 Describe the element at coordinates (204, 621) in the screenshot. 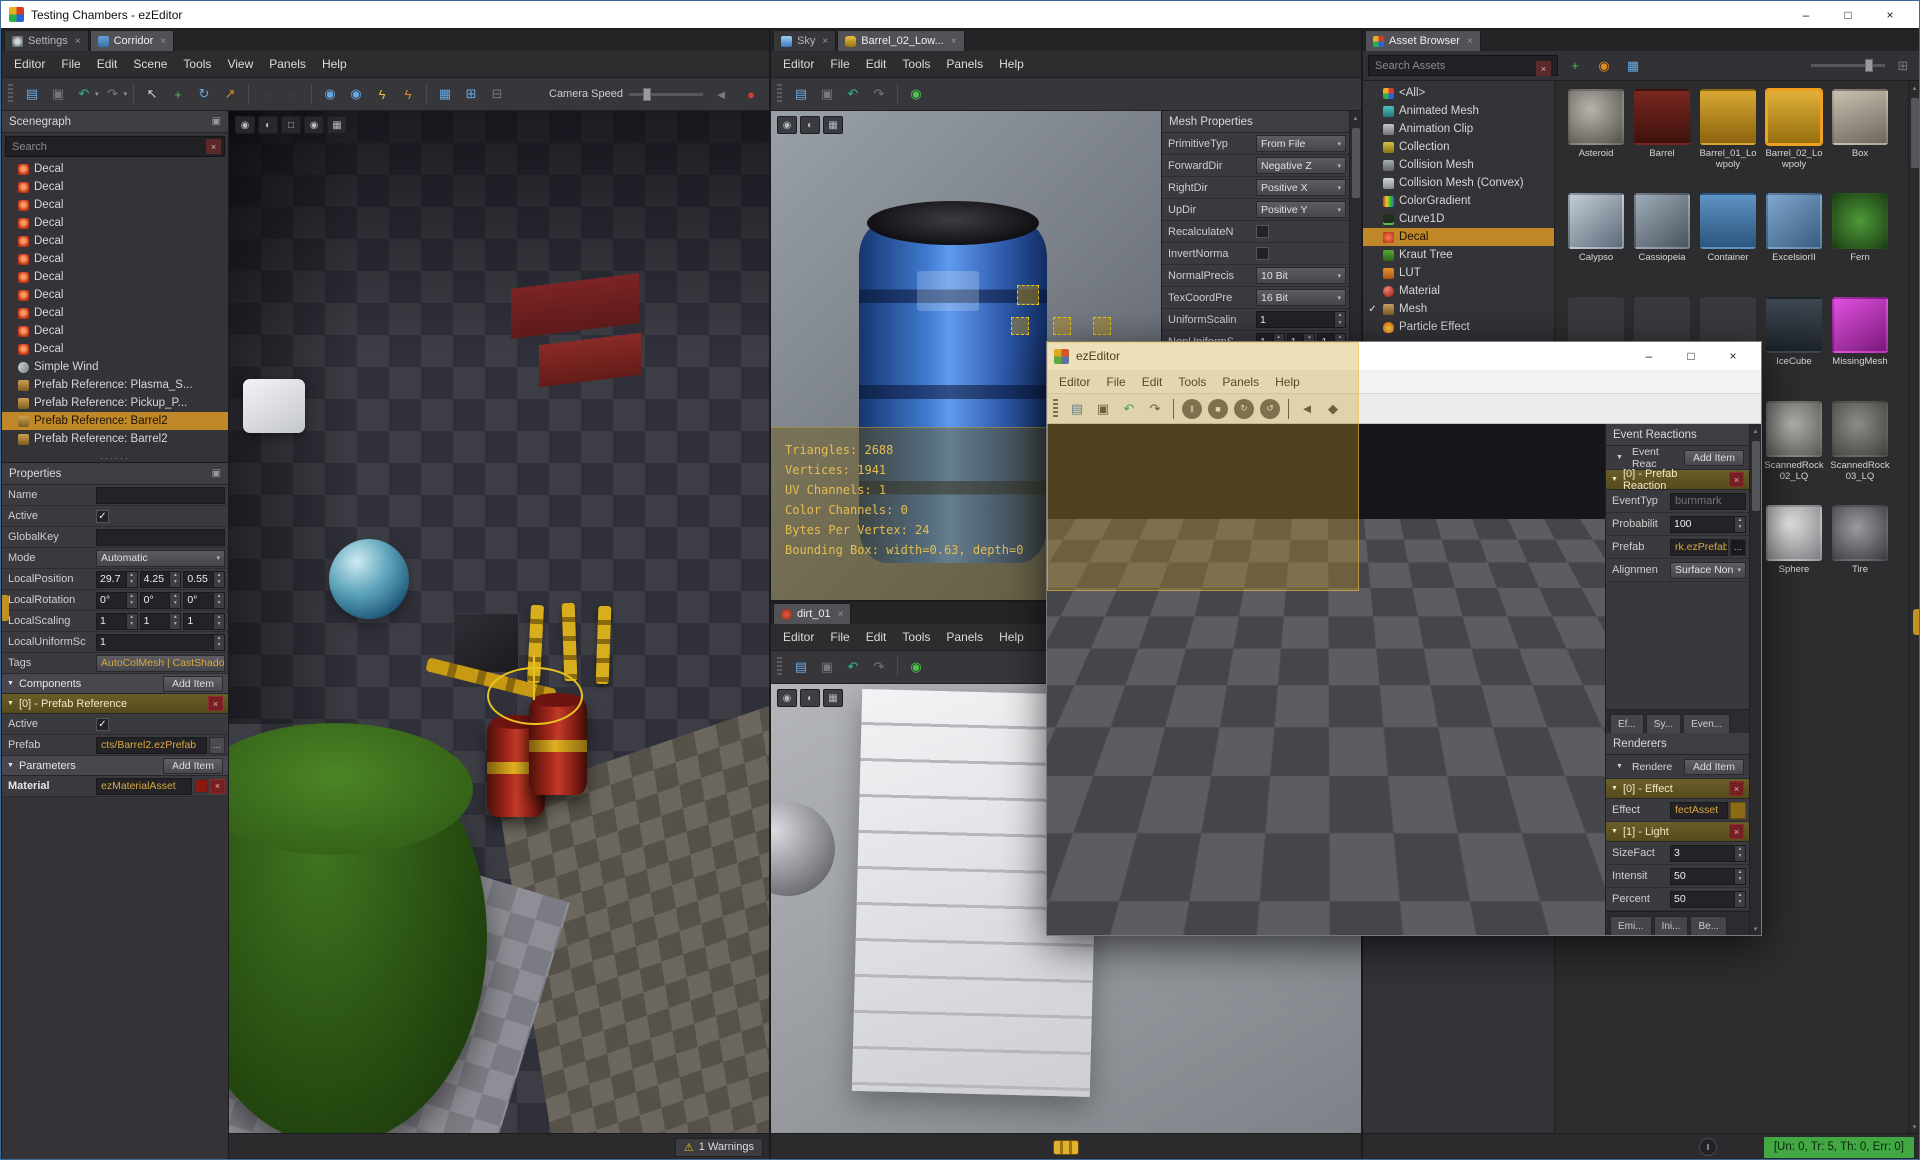

I see `scaling-spinbox: 1 ▴ ▾` at that location.